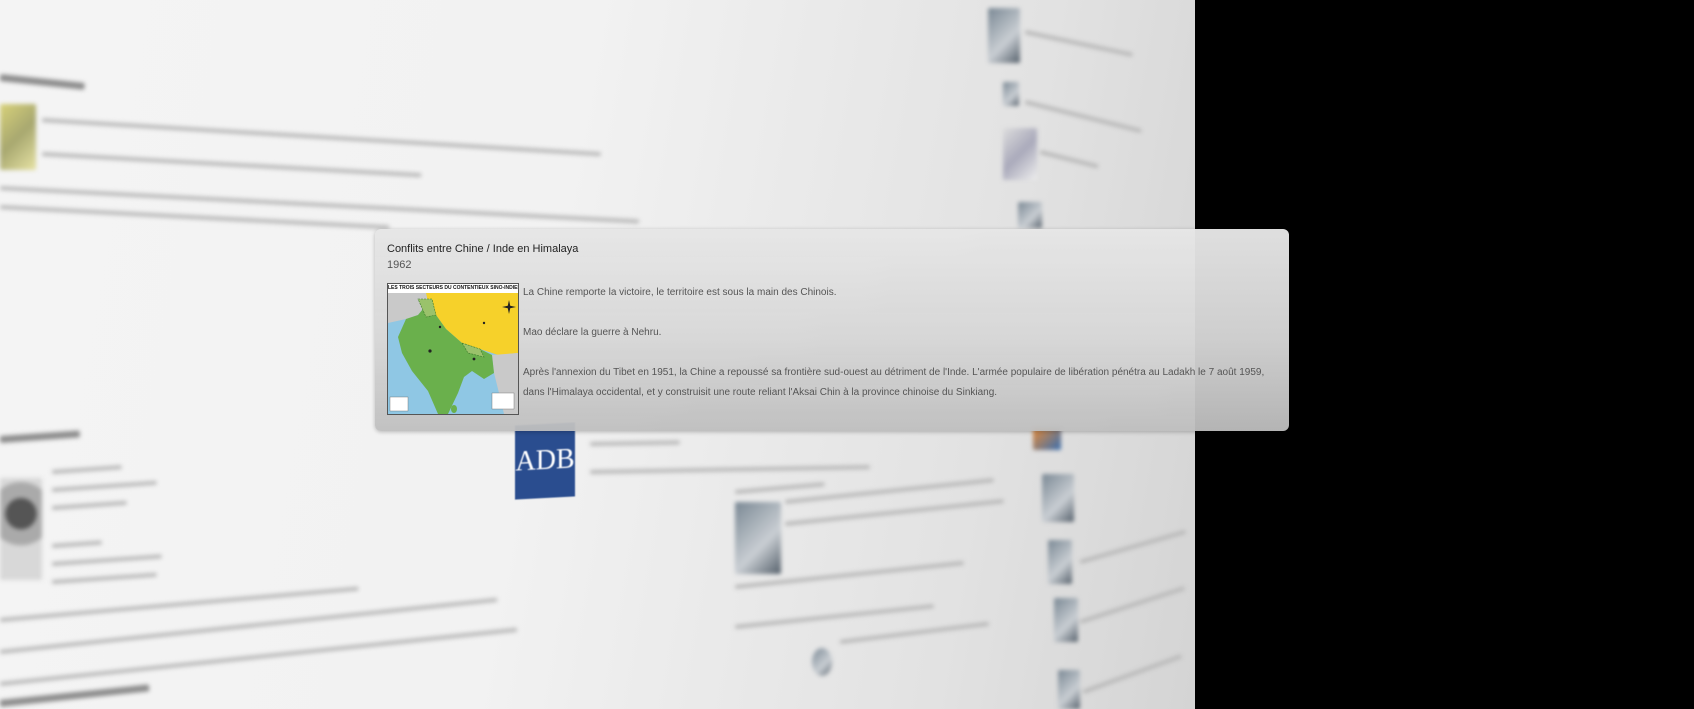  Describe the element at coordinates (453, 353) in the screenshot. I see `india-china-map-graphic` at that location.